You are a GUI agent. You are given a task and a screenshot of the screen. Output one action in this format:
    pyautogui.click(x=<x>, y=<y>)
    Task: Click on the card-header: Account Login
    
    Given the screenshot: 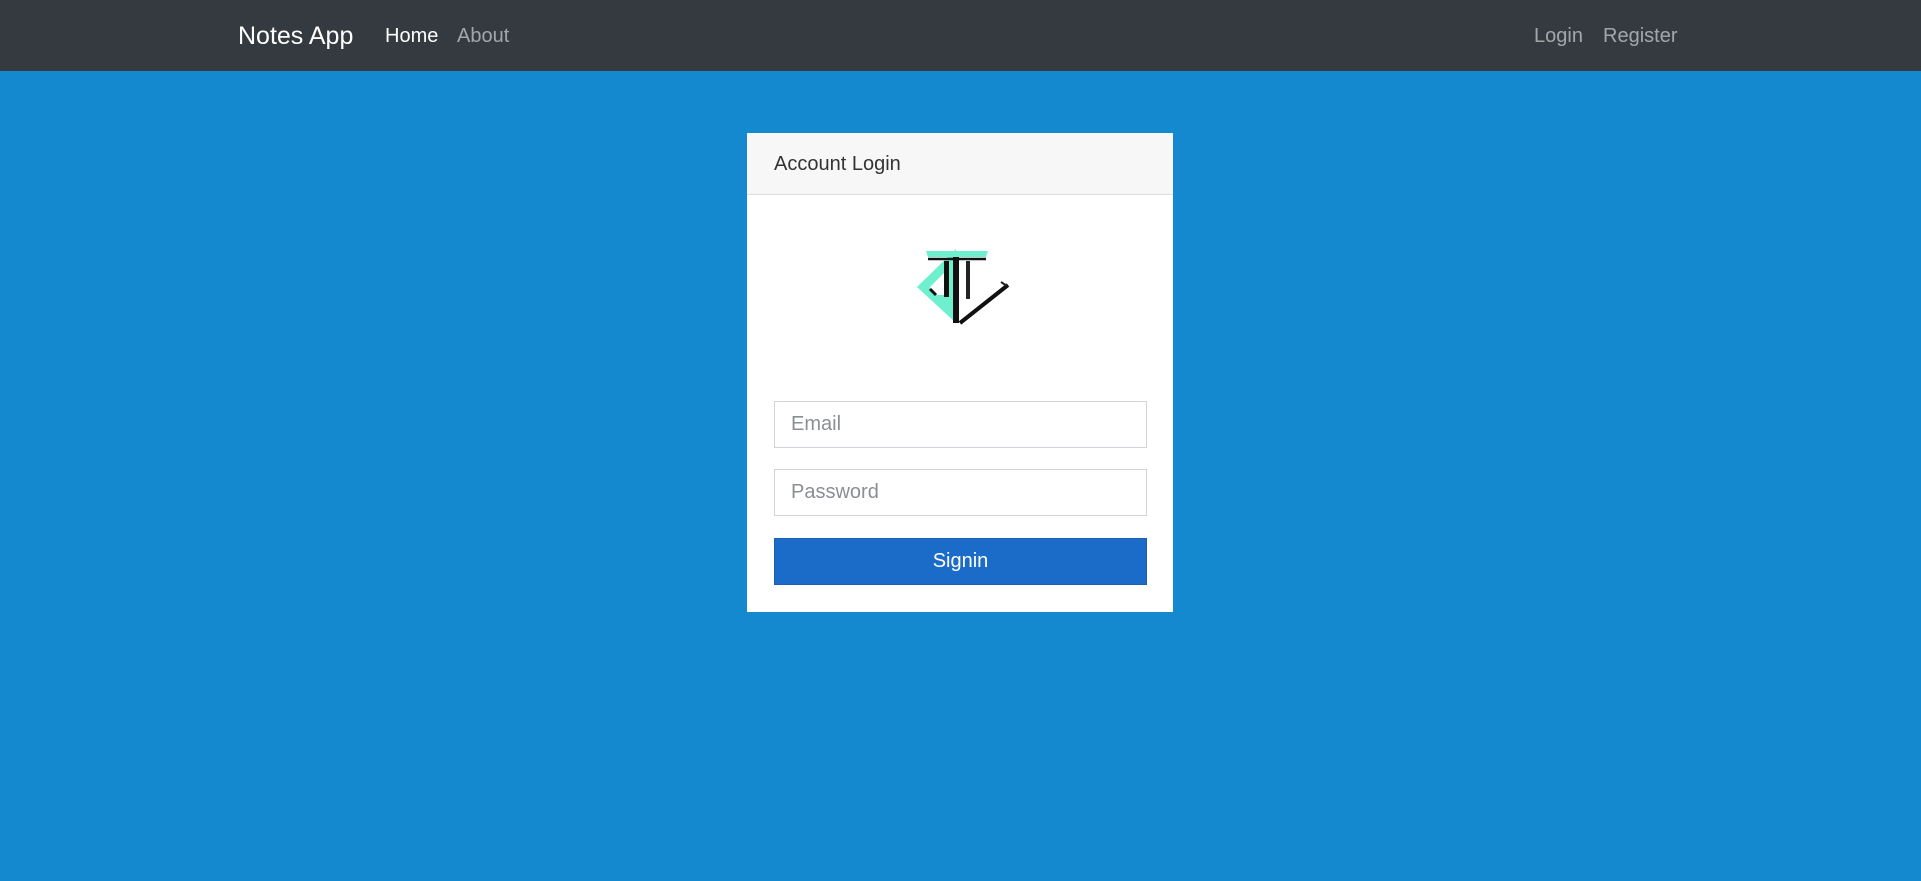 What is the action you would take?
    pyautogui.click(x=960, y=164)
    